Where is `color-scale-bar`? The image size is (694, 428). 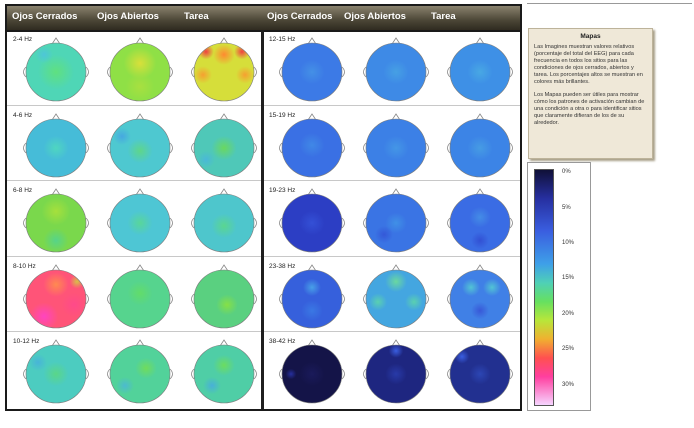 color-scale-bar is located at coordinates (544, 287).